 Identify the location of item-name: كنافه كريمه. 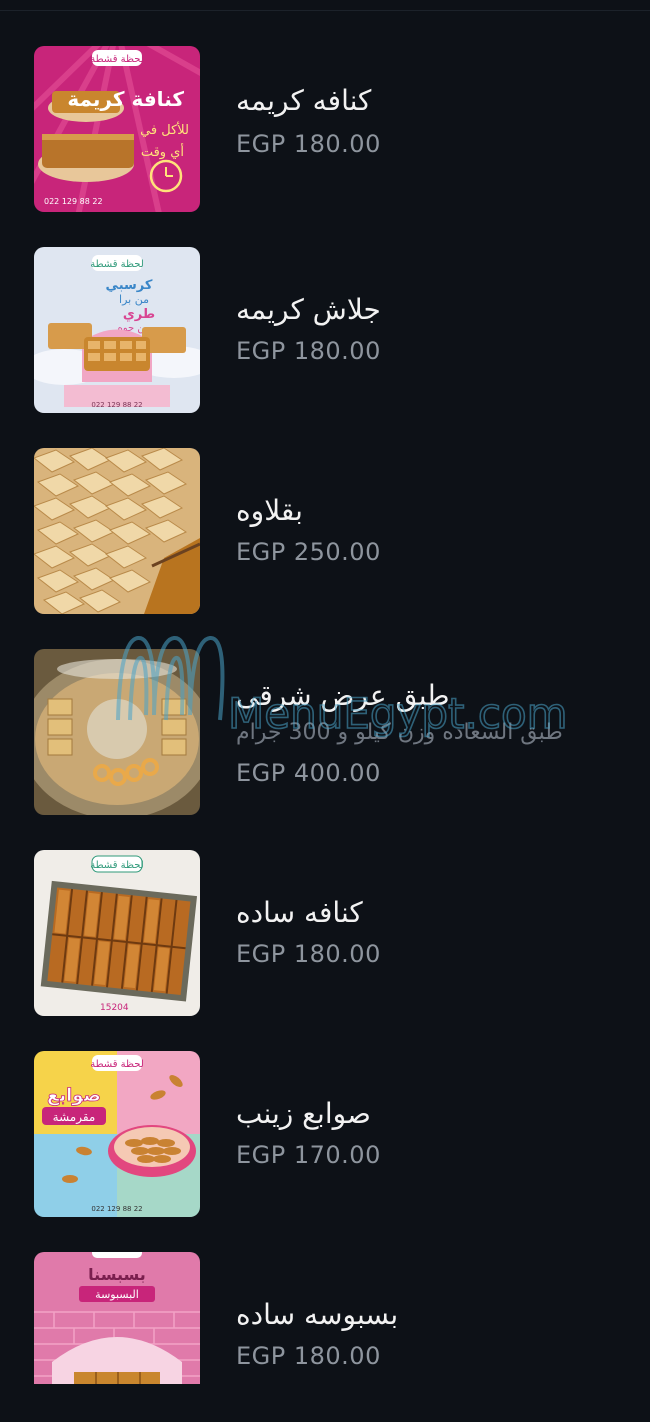
(304, 100).